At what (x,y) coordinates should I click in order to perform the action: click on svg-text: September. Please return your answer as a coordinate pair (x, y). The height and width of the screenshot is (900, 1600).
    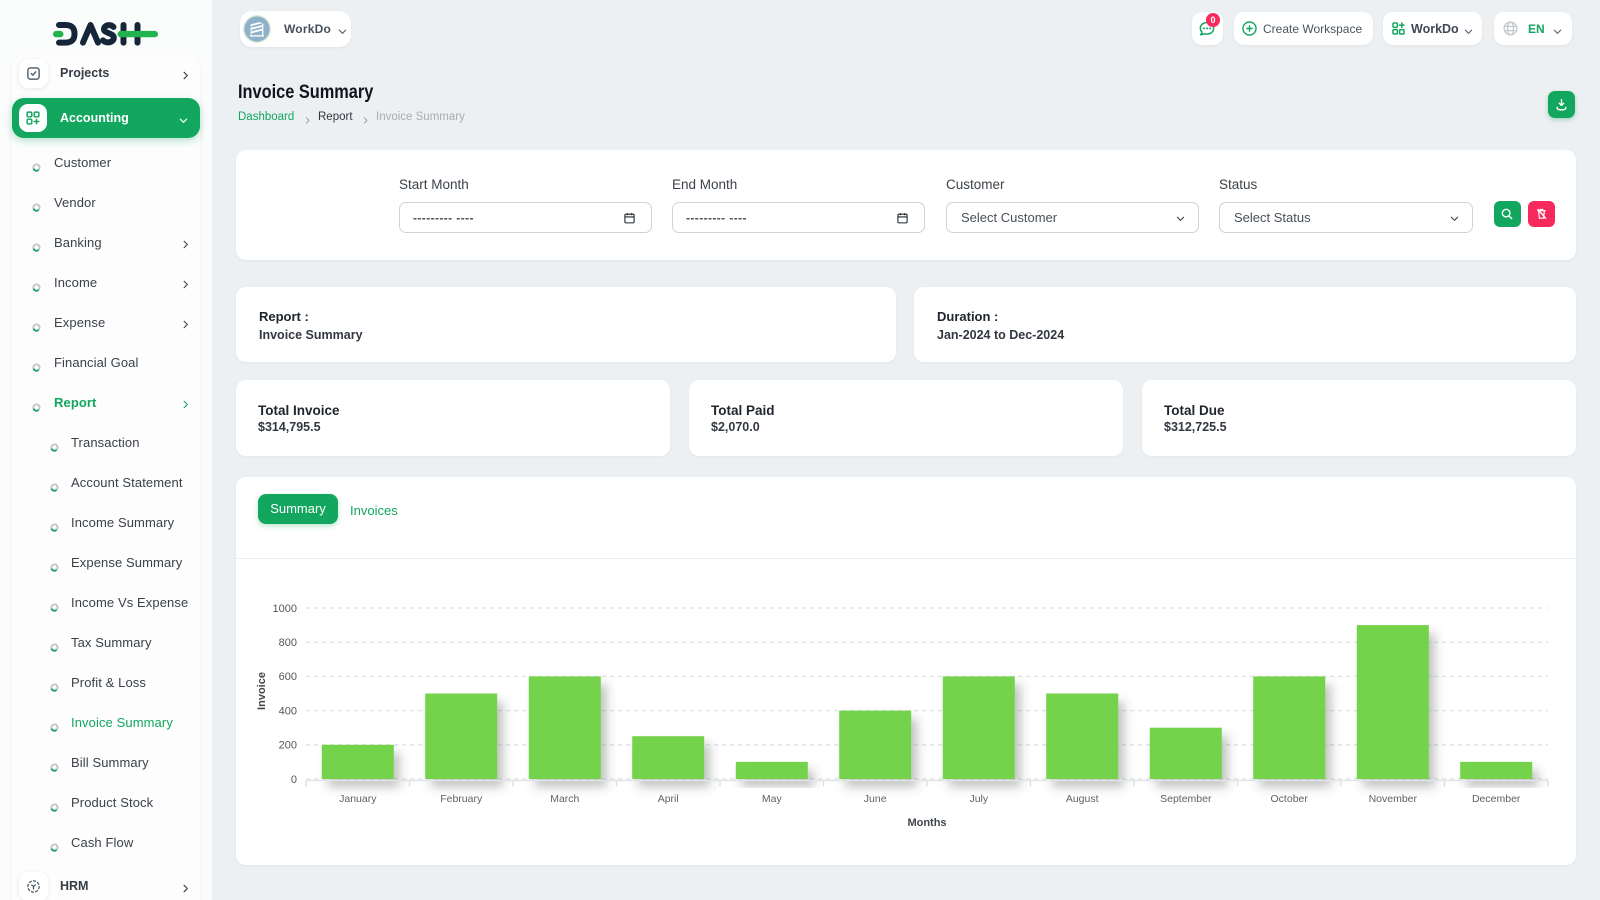
    Looking at the image, I should click on (1186, 799).